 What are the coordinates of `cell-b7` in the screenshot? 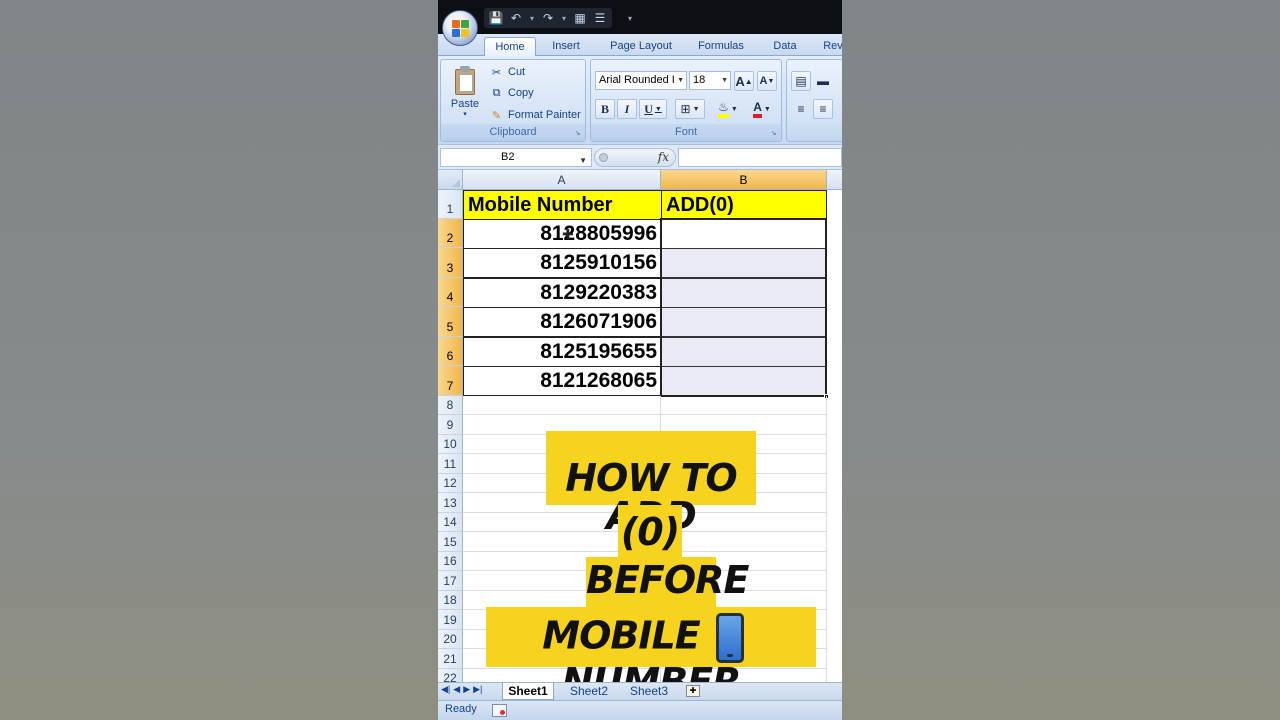 It's located at (744, 381).